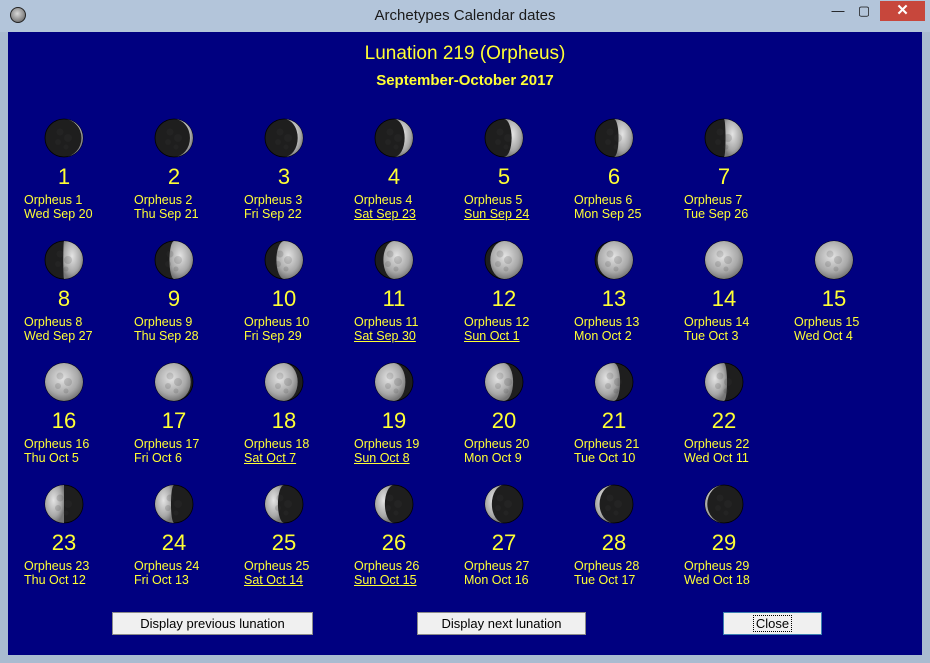 The height and width of the screenshot is (663, 930). What do you see at coordinates (58, 336) in the screenshot?
I see `calendar-date: Wed Sep 27` at bounding box center [58, 336].